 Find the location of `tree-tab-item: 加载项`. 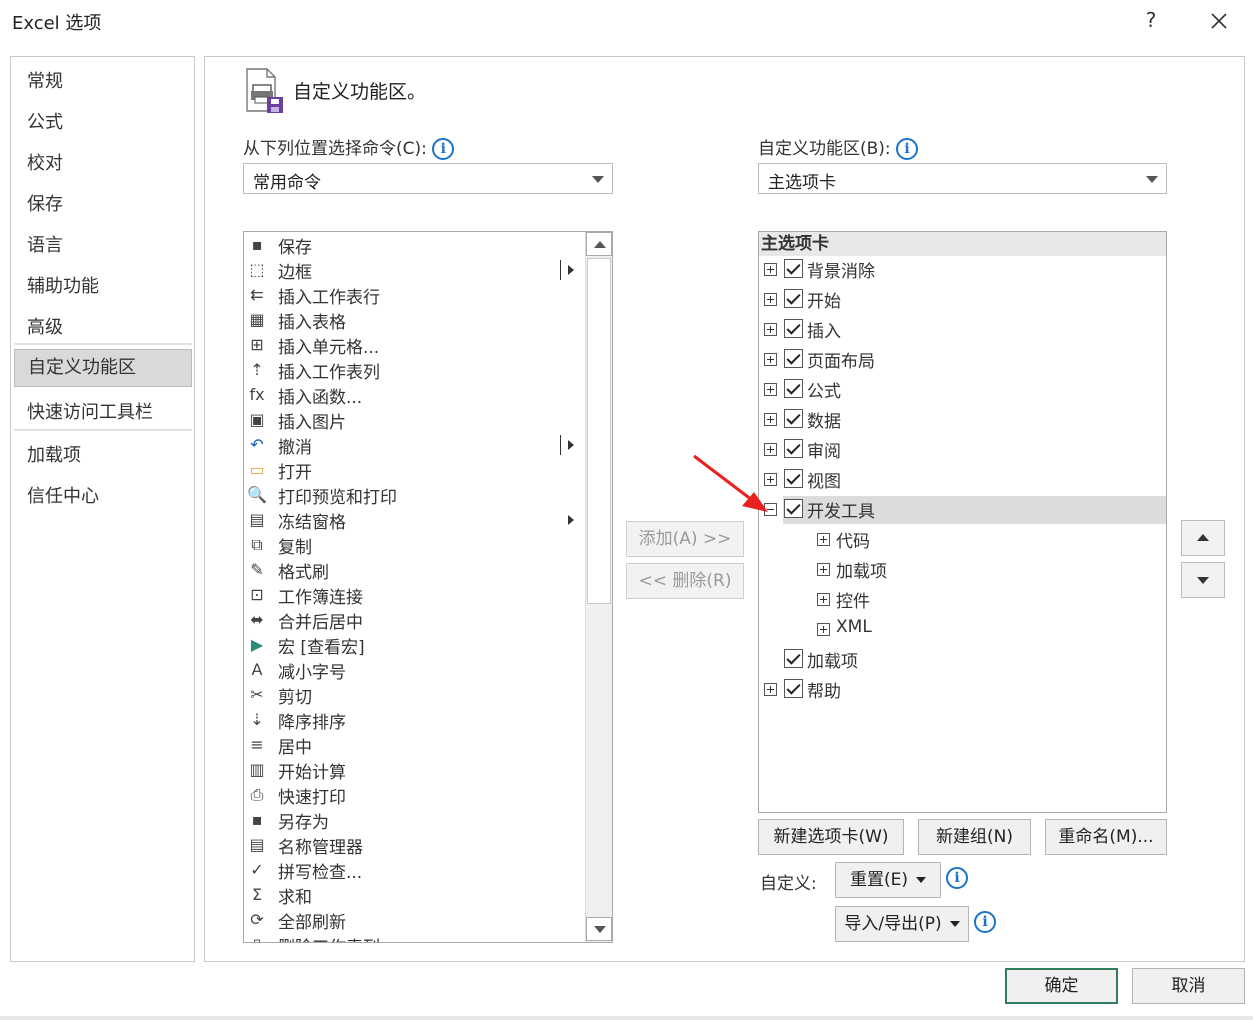

tree-tab-item: 加载项 is located at coordinates (962, 660).